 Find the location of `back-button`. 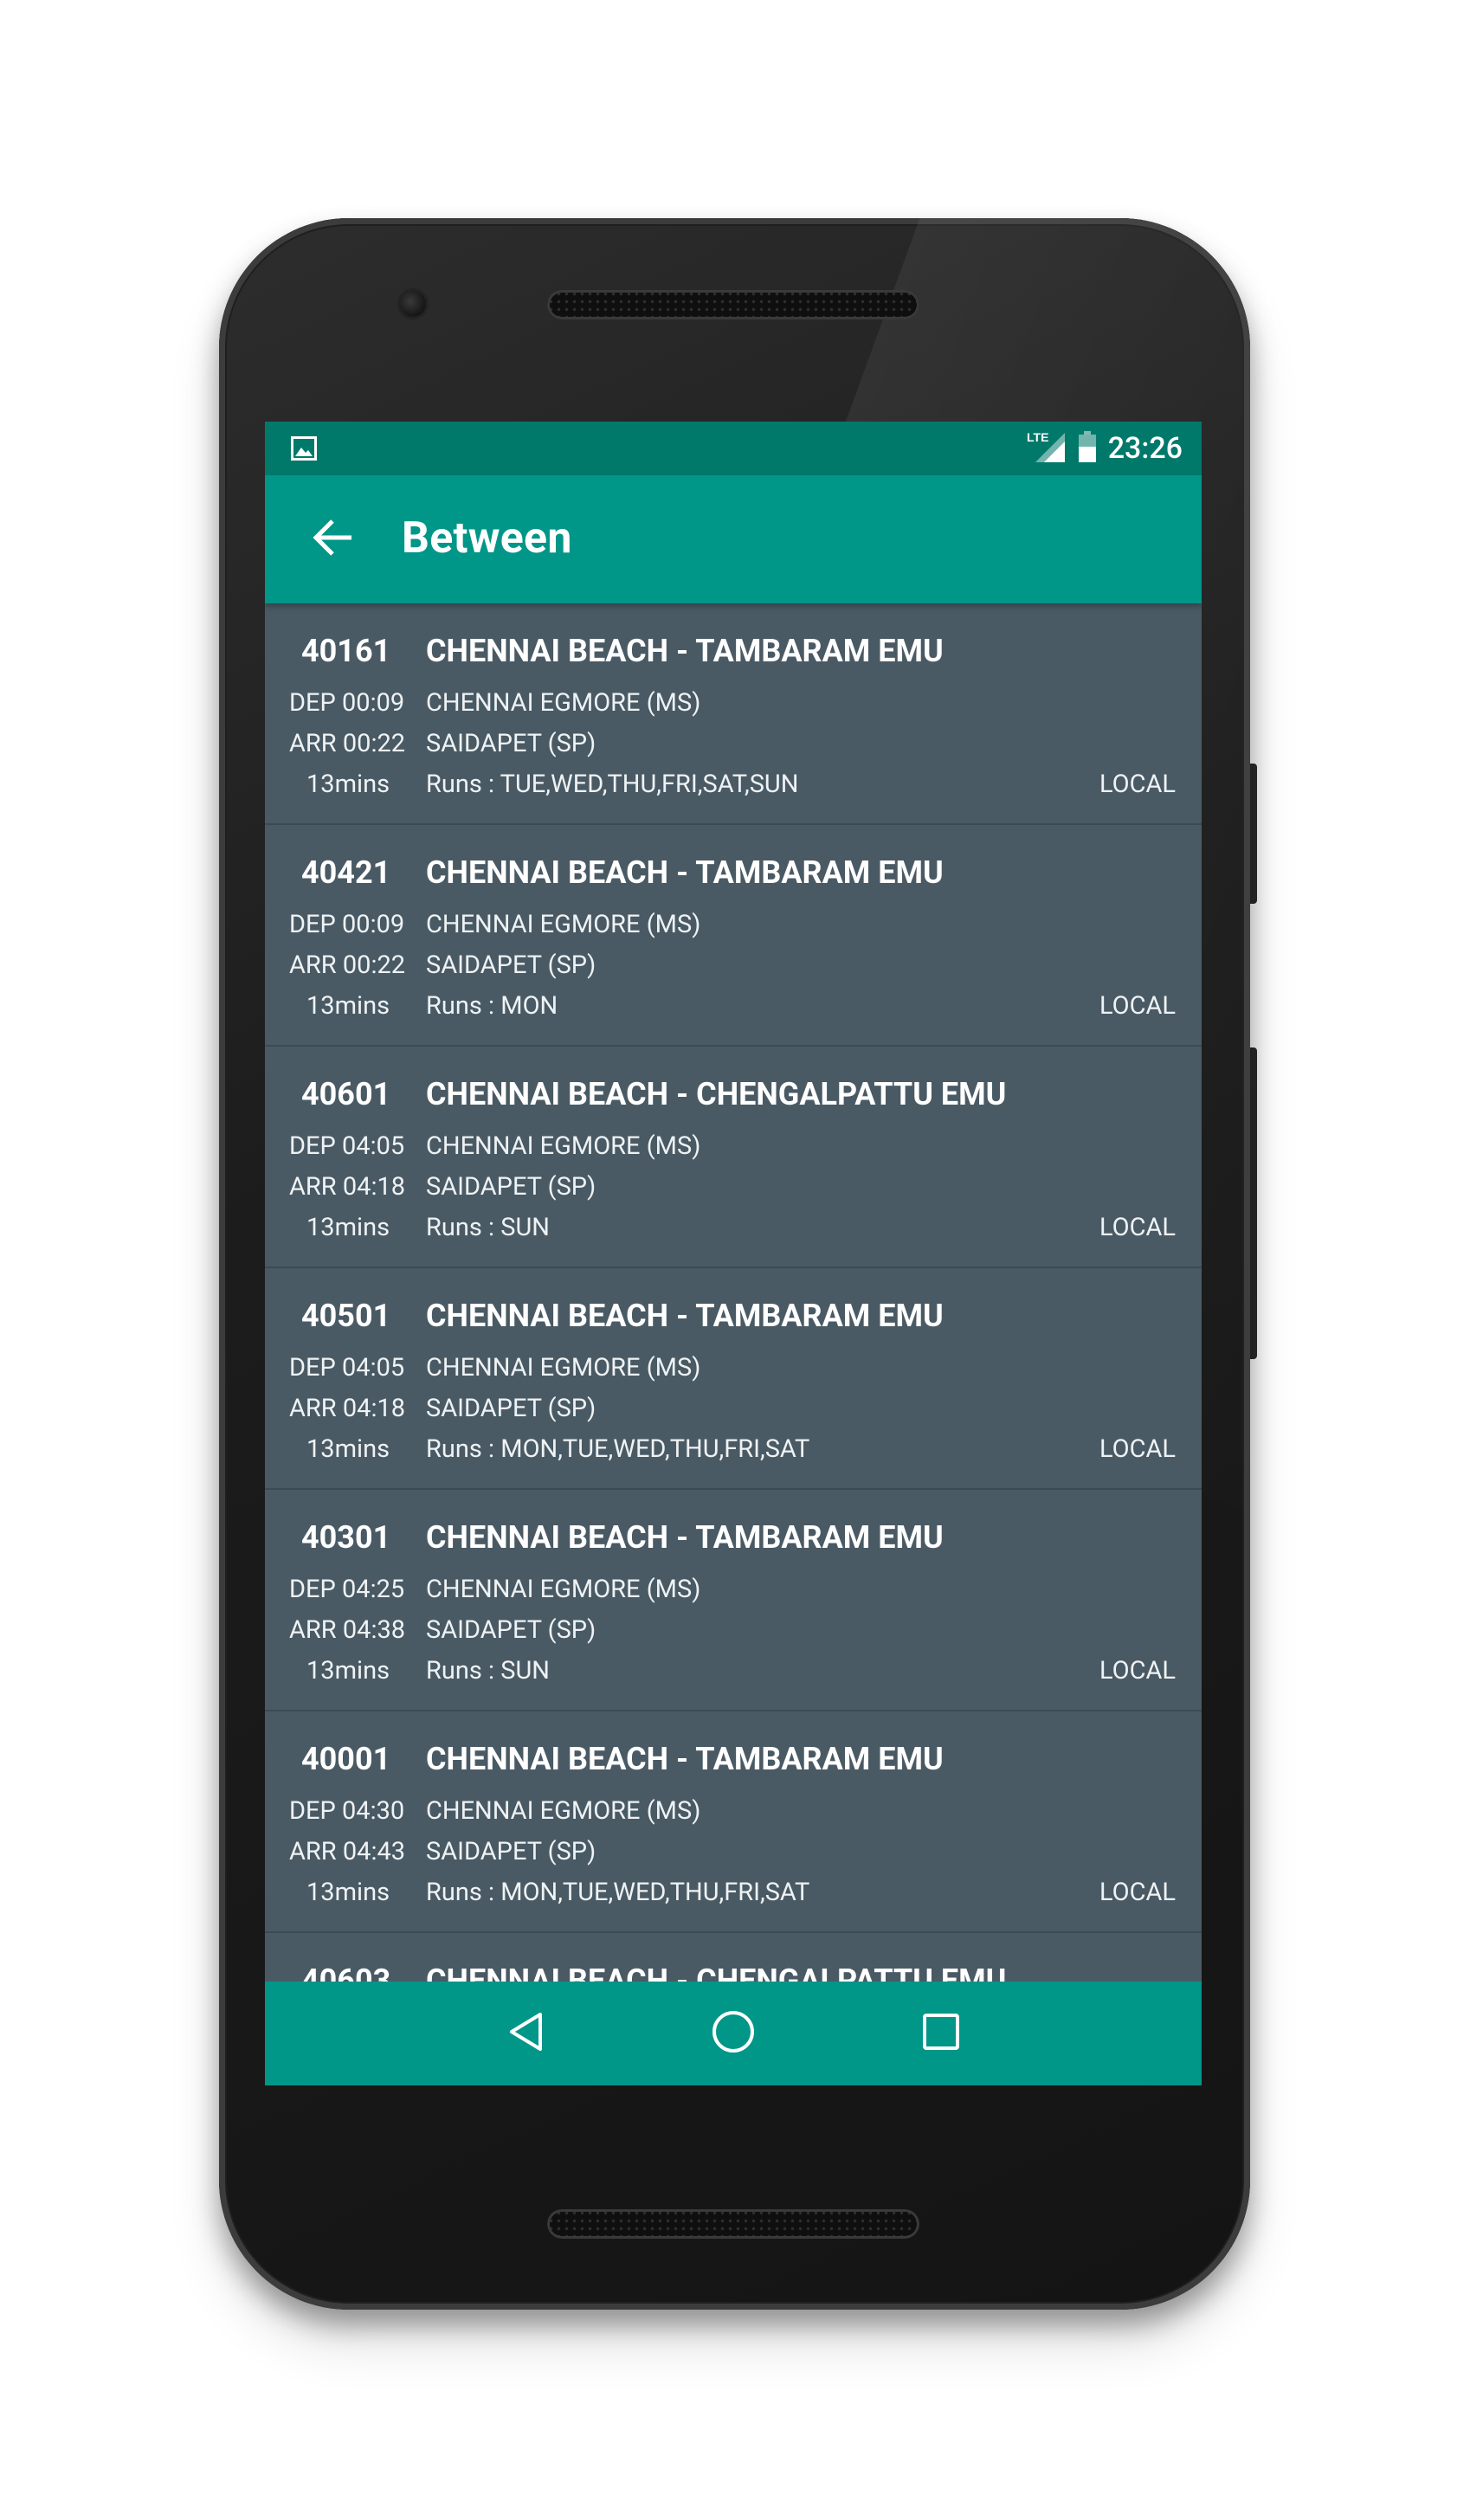

back-button is located at coordinates (333, 539).